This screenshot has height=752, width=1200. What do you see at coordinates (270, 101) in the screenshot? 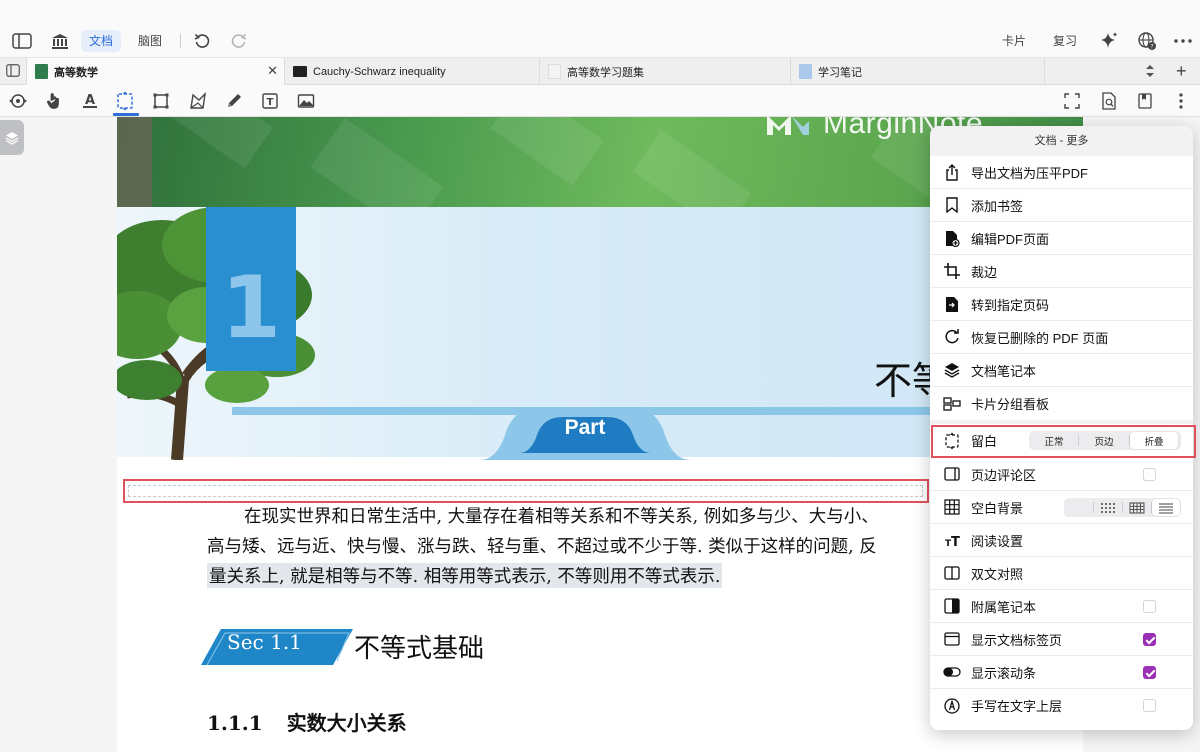
I see `textbox-icon: T` at bounding box center [270, 101].